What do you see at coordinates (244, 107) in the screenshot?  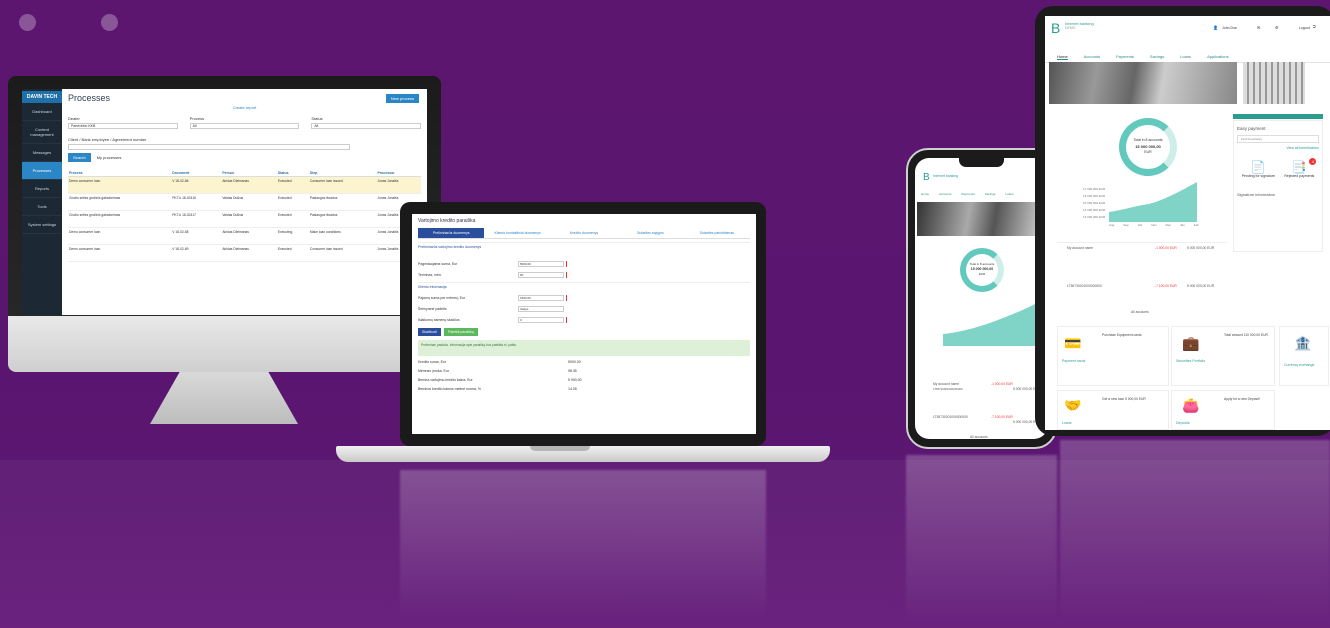 I see `create-report-tab: Create report` at bounding box center [244, 107].